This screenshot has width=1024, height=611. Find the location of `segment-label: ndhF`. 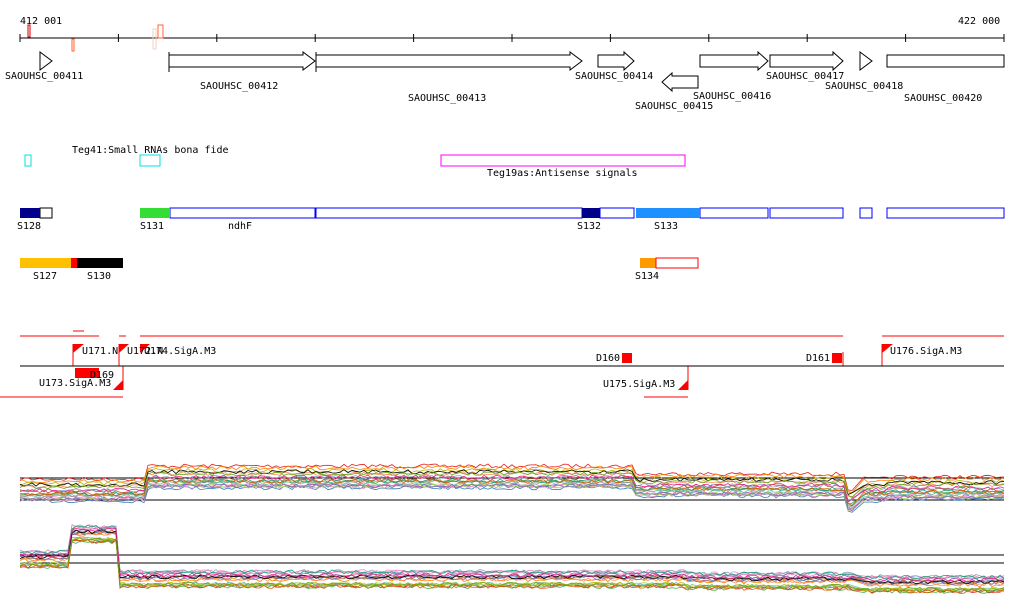

segment-label: ndhF is located at coordinates (240, 226).